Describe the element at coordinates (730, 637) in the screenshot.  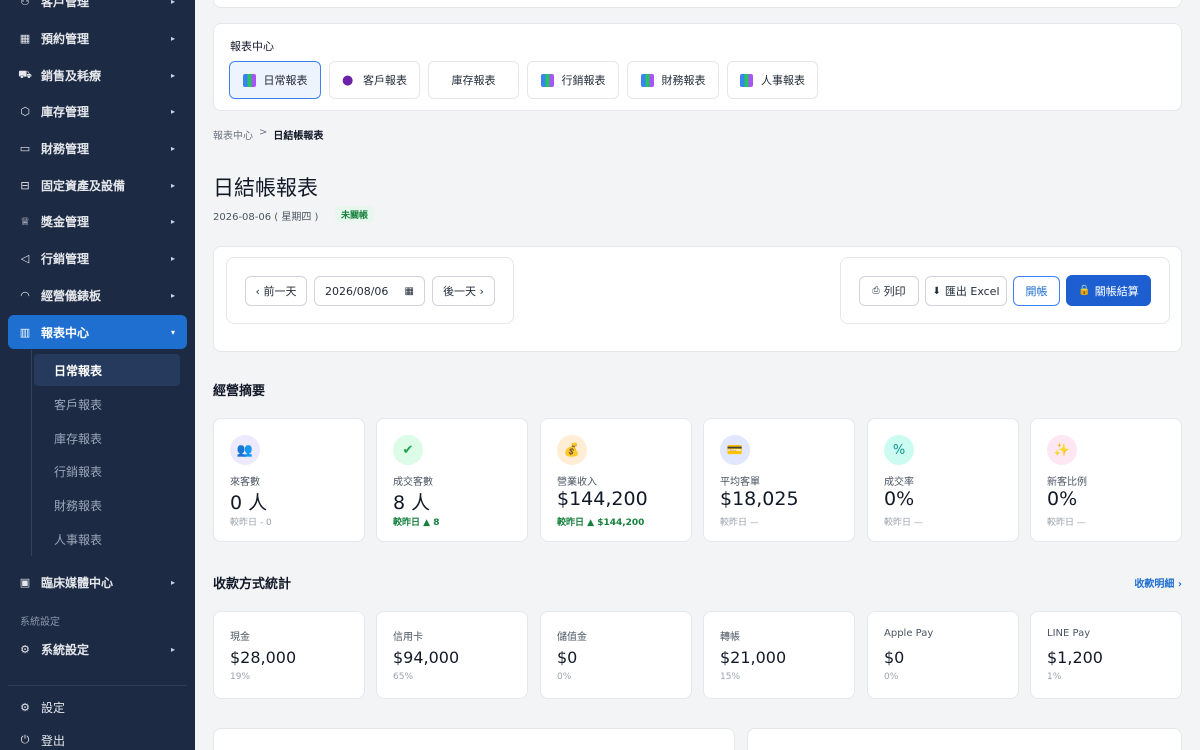
I see `payment-label: 轉帳` at that location.